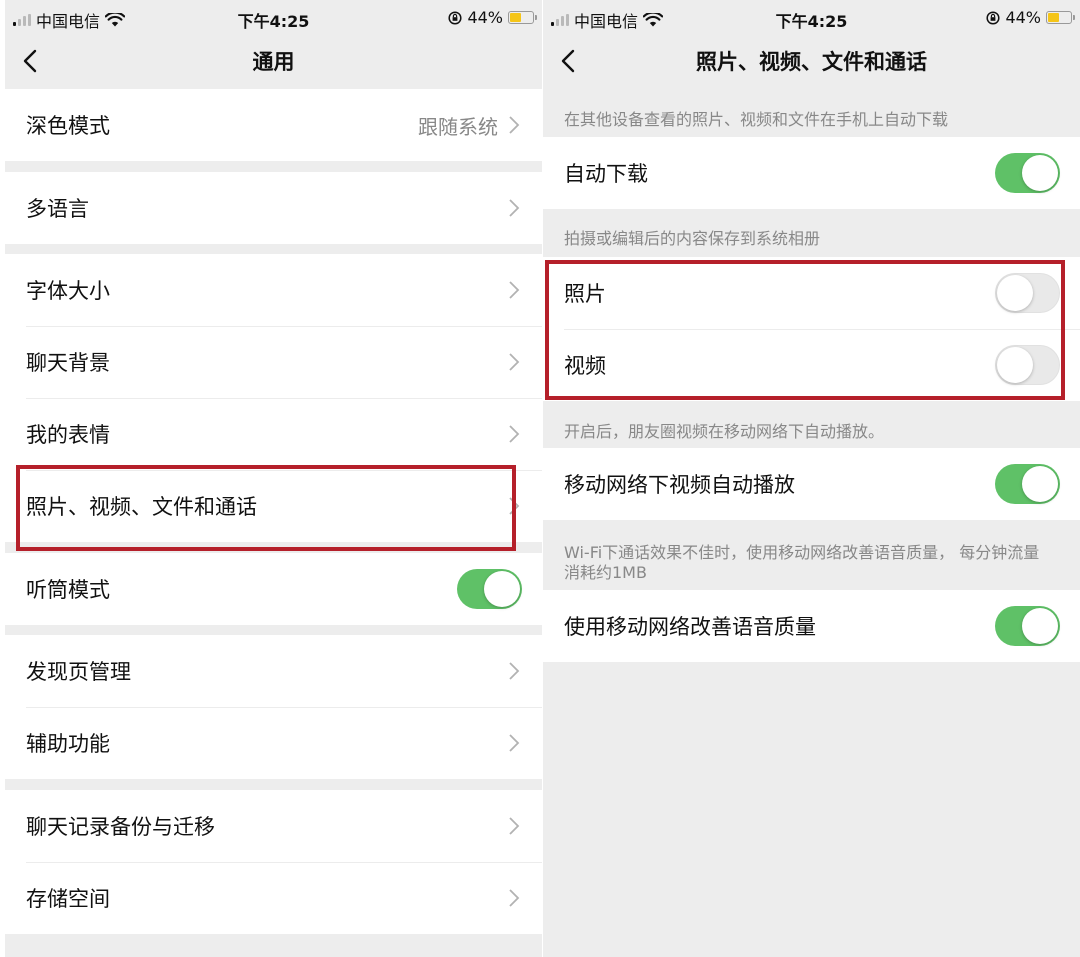 The width and height of the screenshot is (1080, 957). Describe the element at coordinates (458, 126) in the screenshot. I see `row-value: 跟随系统` at that location.